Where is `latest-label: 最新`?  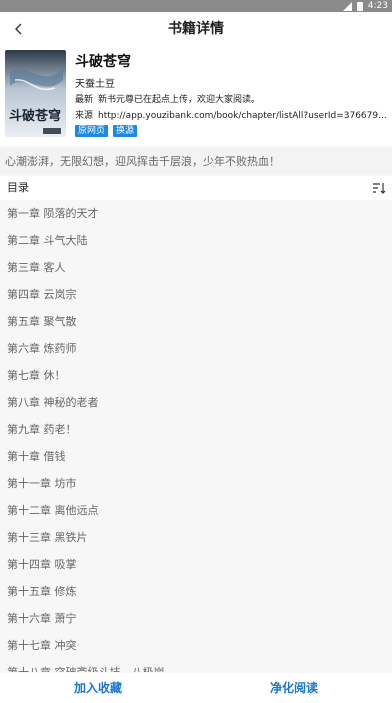 latest-label: 最新 is located at coordinates (84, 100).